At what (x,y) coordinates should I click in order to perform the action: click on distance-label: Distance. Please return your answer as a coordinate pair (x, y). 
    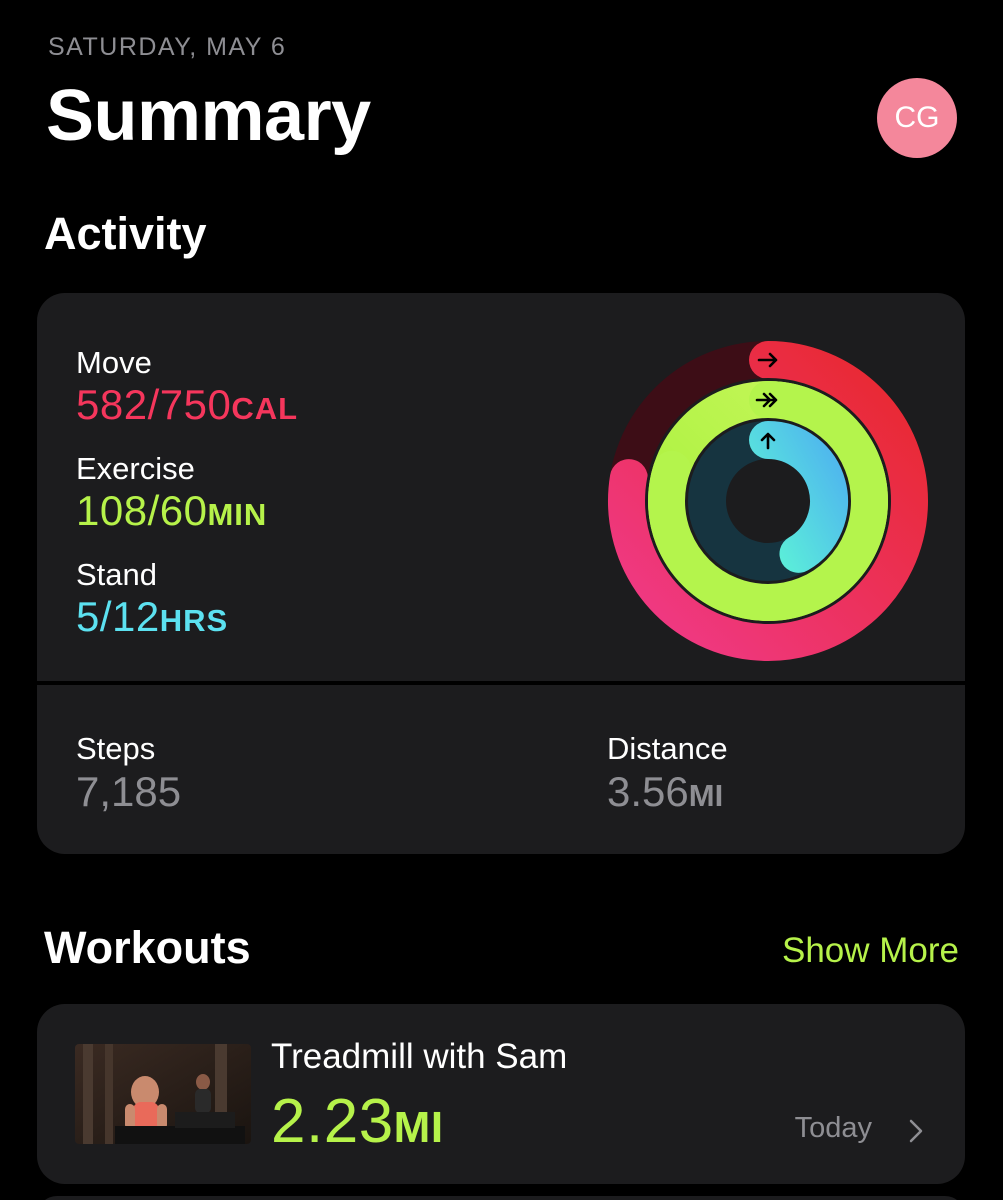
    Looking at the image, I should click on (667, 748).